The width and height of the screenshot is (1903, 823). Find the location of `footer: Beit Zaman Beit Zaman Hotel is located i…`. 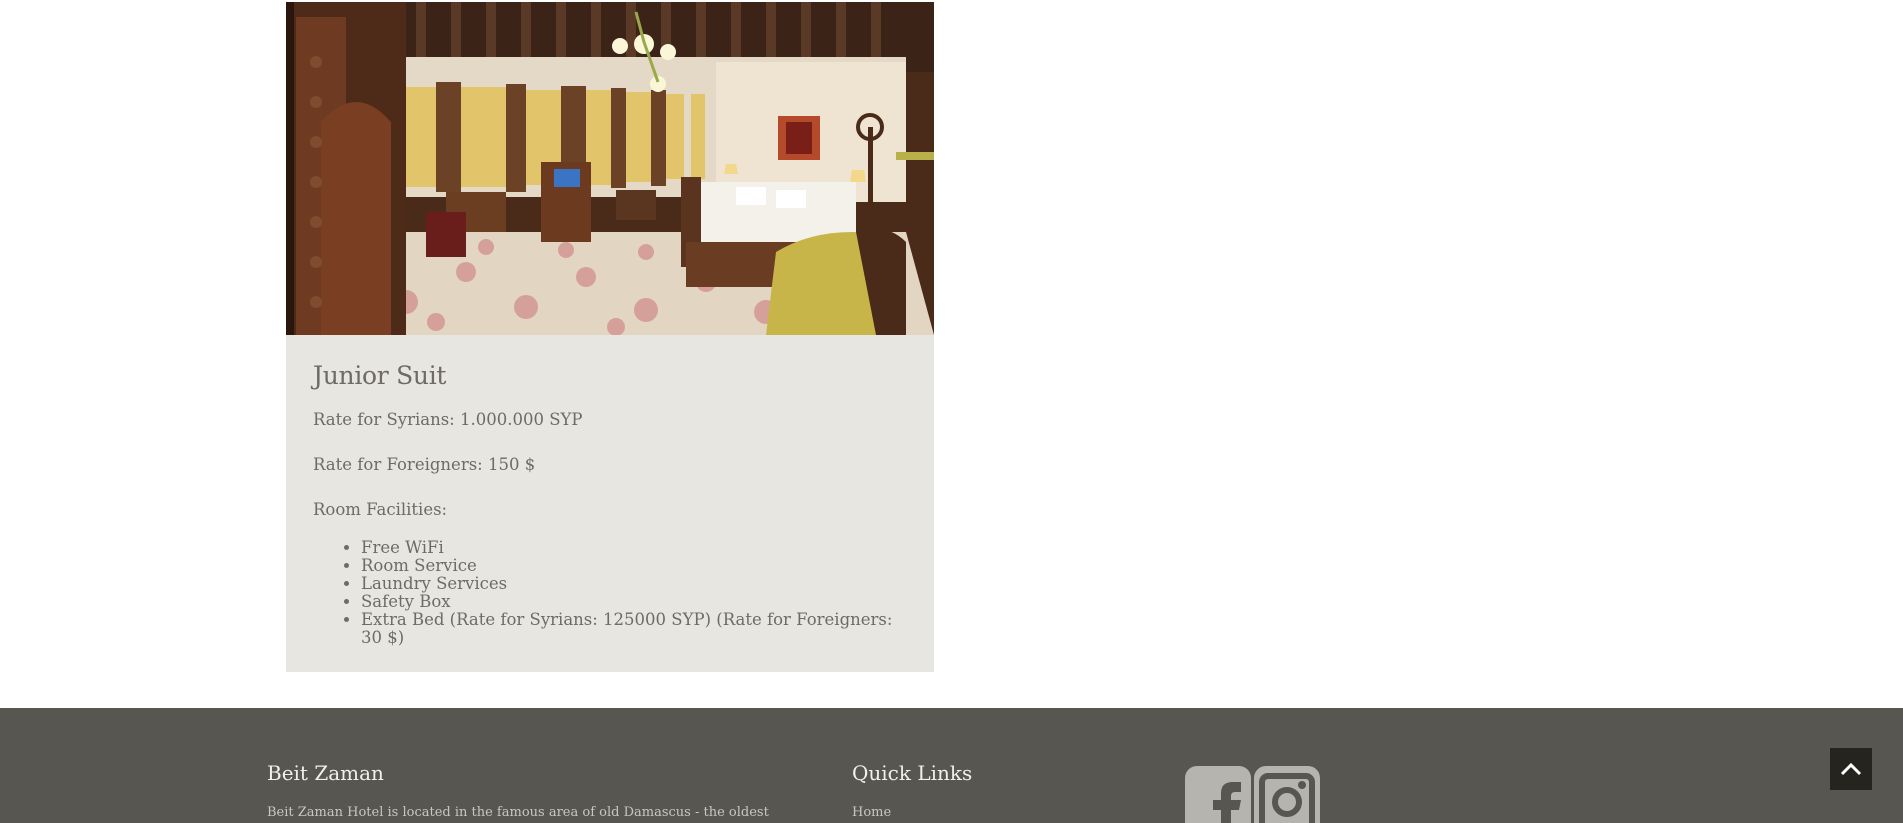

footer: Beit Zaman Beit Zaman Hotel is located i… is located at coordinates (951, 765).